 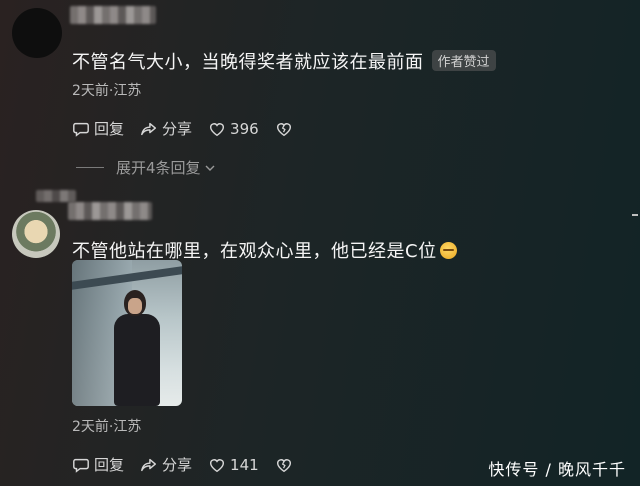 I want to click on expand-replies-button: 展开4条回复, so click(x=146, y=167).